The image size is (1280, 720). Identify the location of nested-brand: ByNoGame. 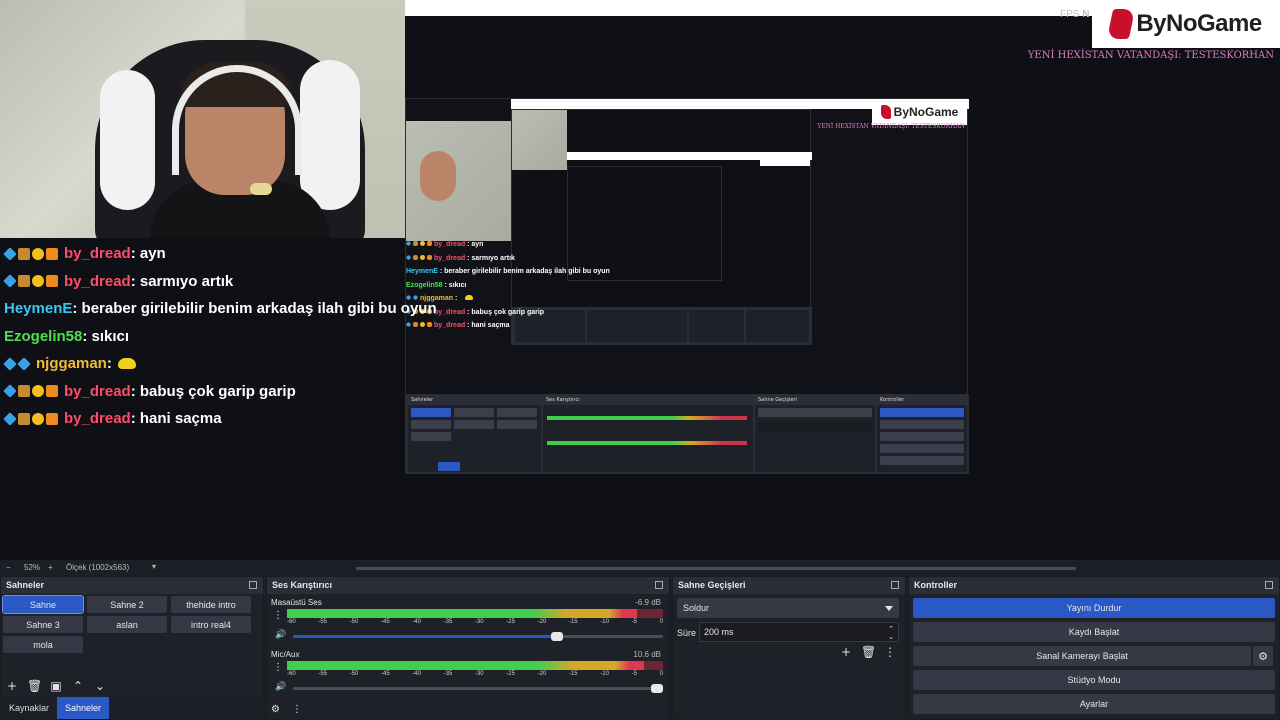
(919, 112).